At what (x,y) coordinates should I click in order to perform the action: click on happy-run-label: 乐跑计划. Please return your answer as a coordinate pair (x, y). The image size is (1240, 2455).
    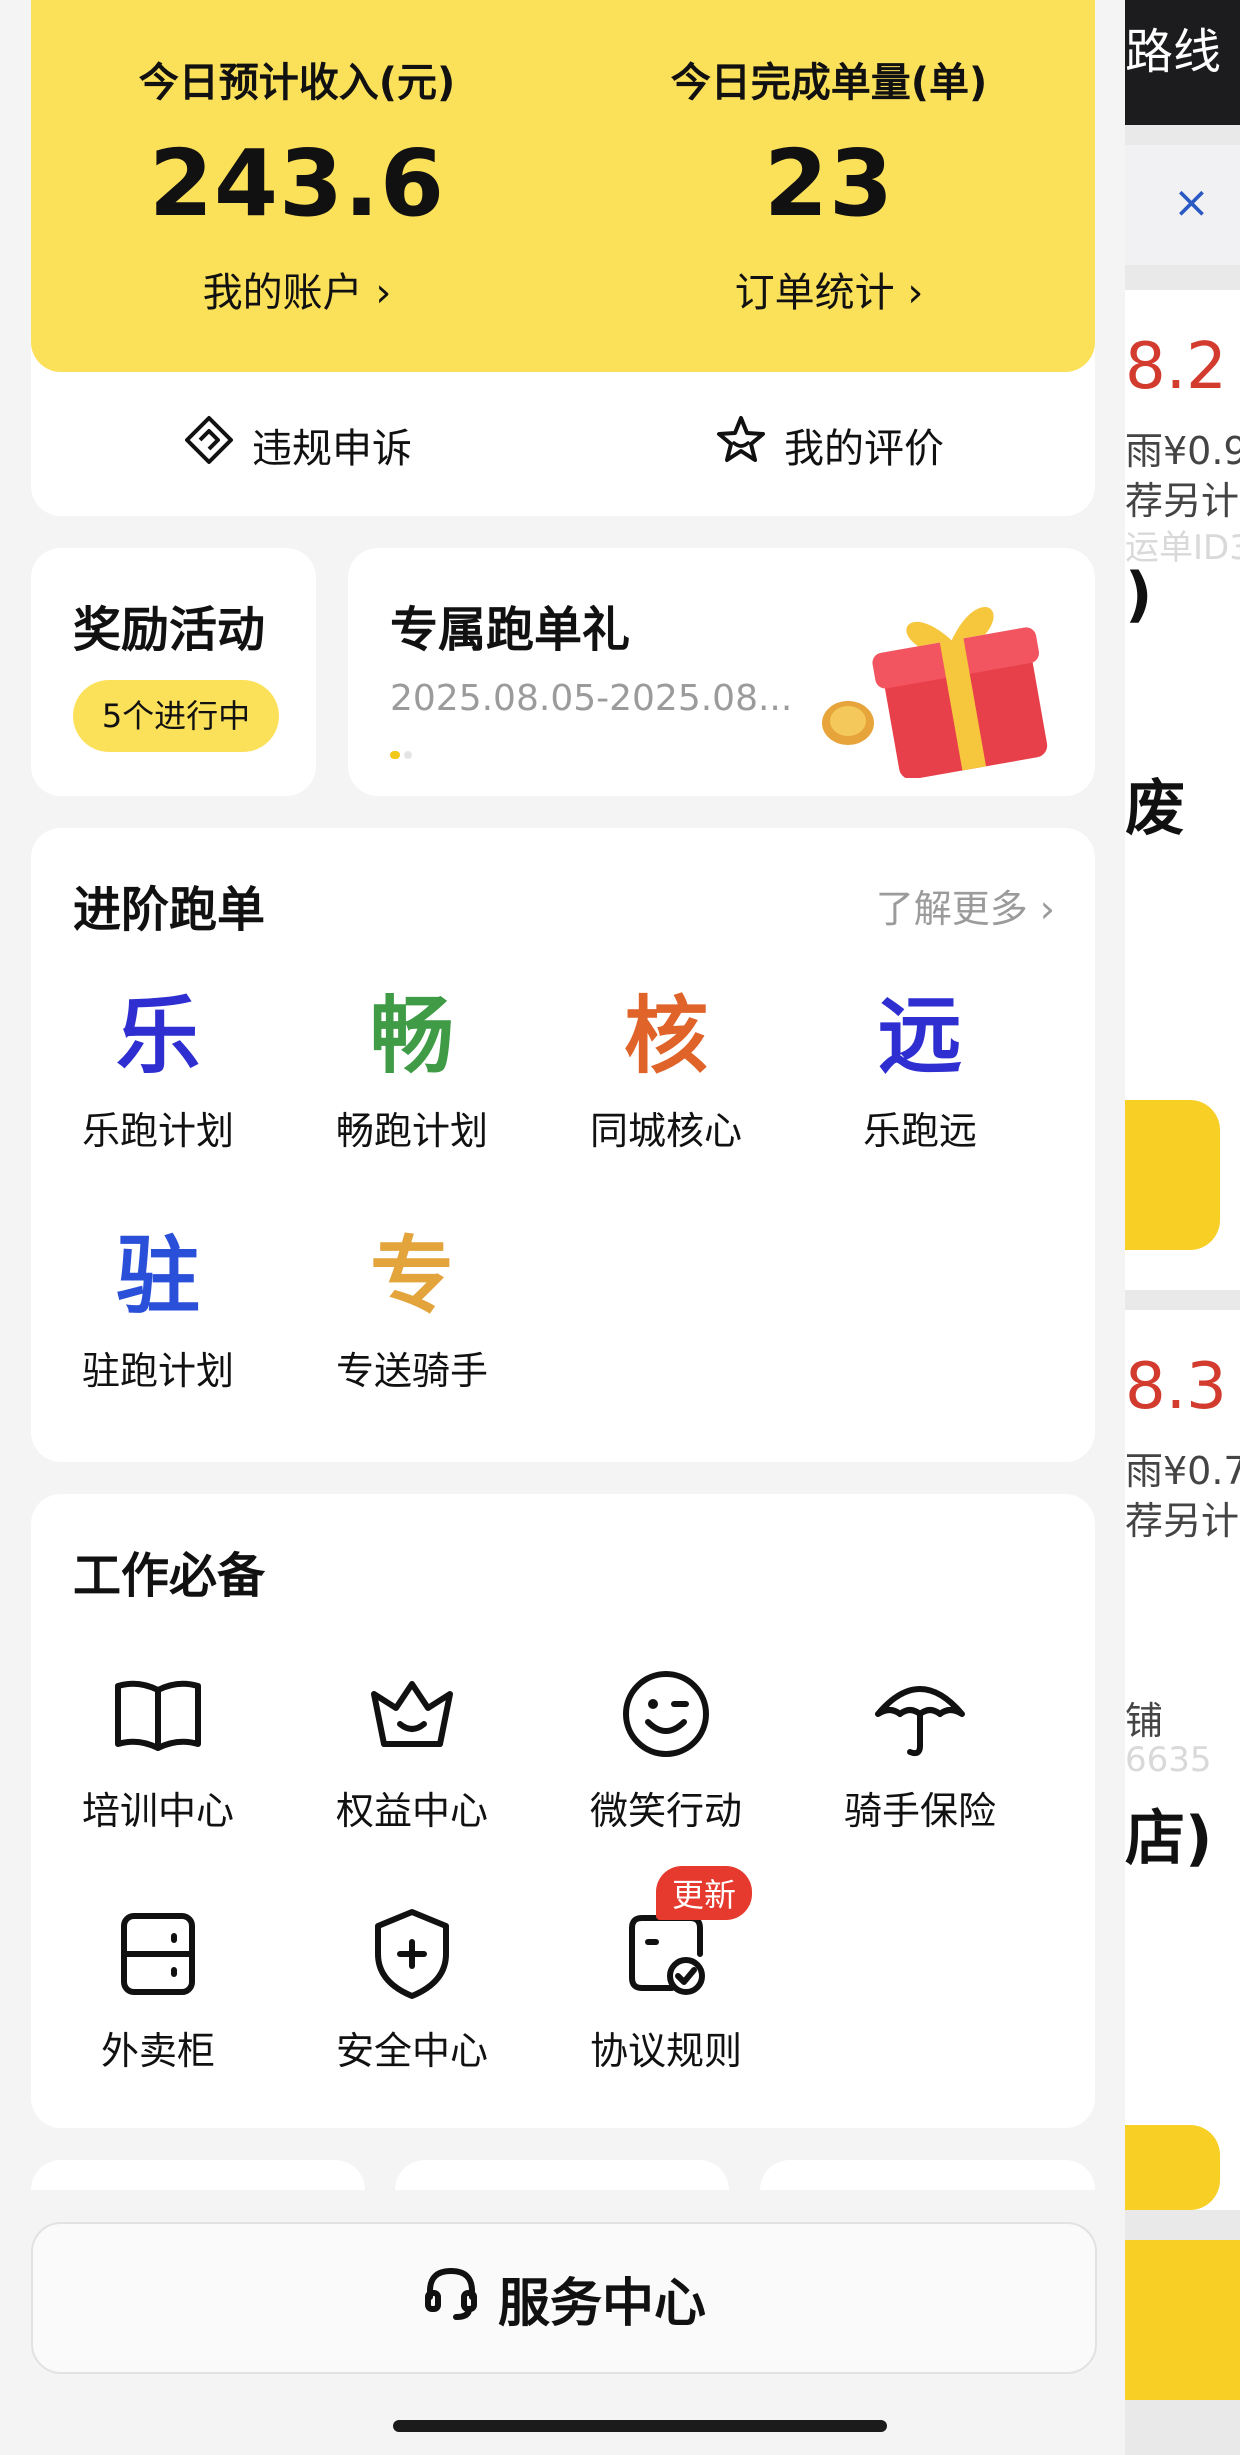
    Looking at the image, I should click on (157, 1131).